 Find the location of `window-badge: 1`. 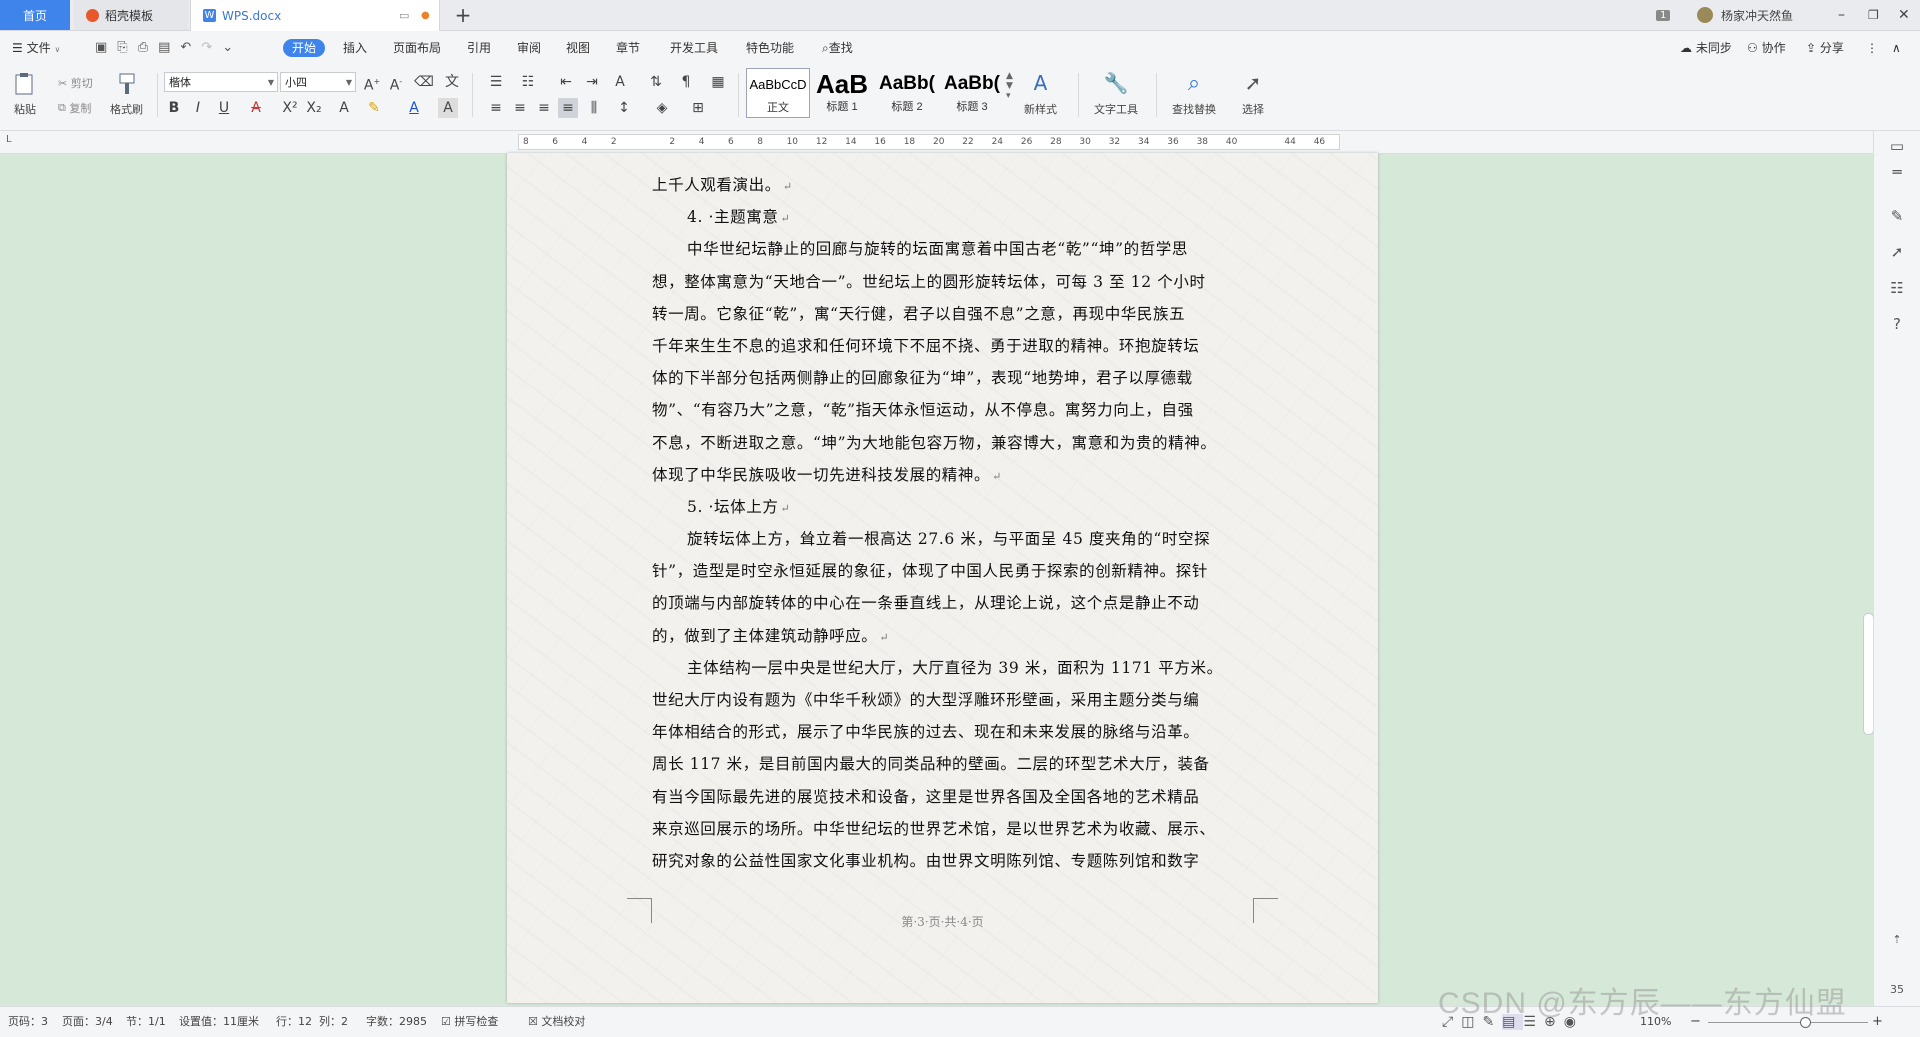

window-badge: 1 is located at coordinates (1663, 15).